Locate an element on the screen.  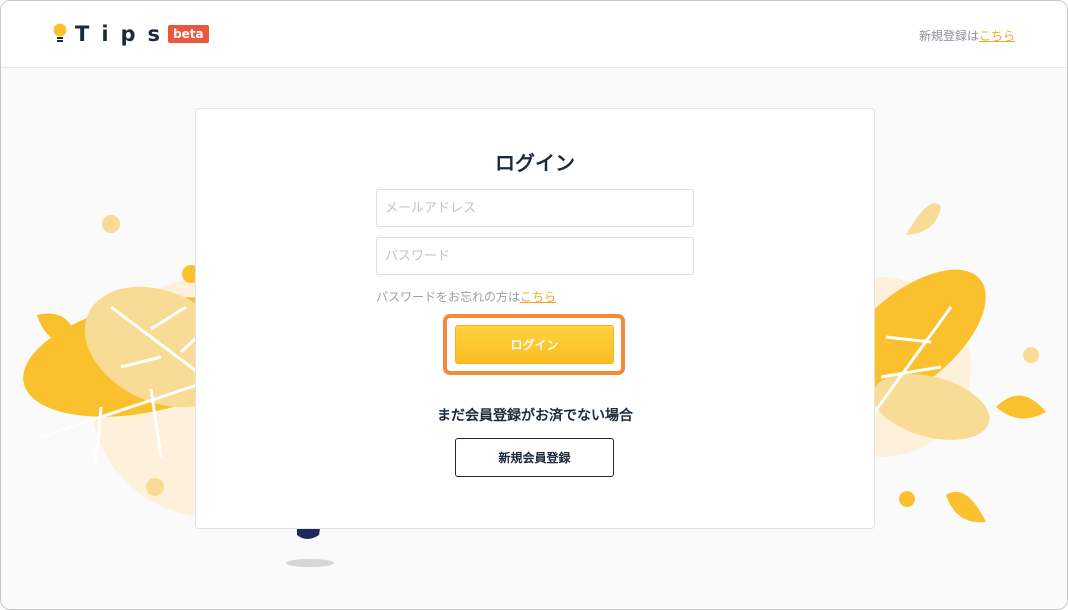
not-member-text: まだ会員登録がお済でない場合 is located at coordinates (535, 416).